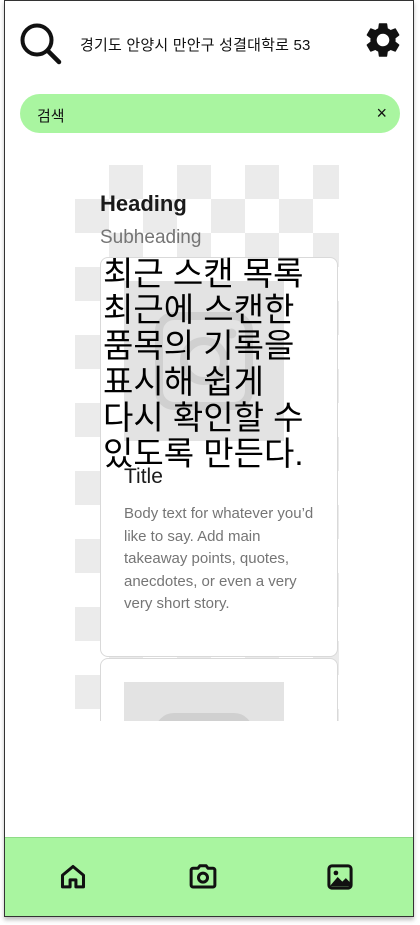  What do you see at coordinates (203, 877) in the screenshot?
I see `camera-icon` at bounding box center [203, 877].